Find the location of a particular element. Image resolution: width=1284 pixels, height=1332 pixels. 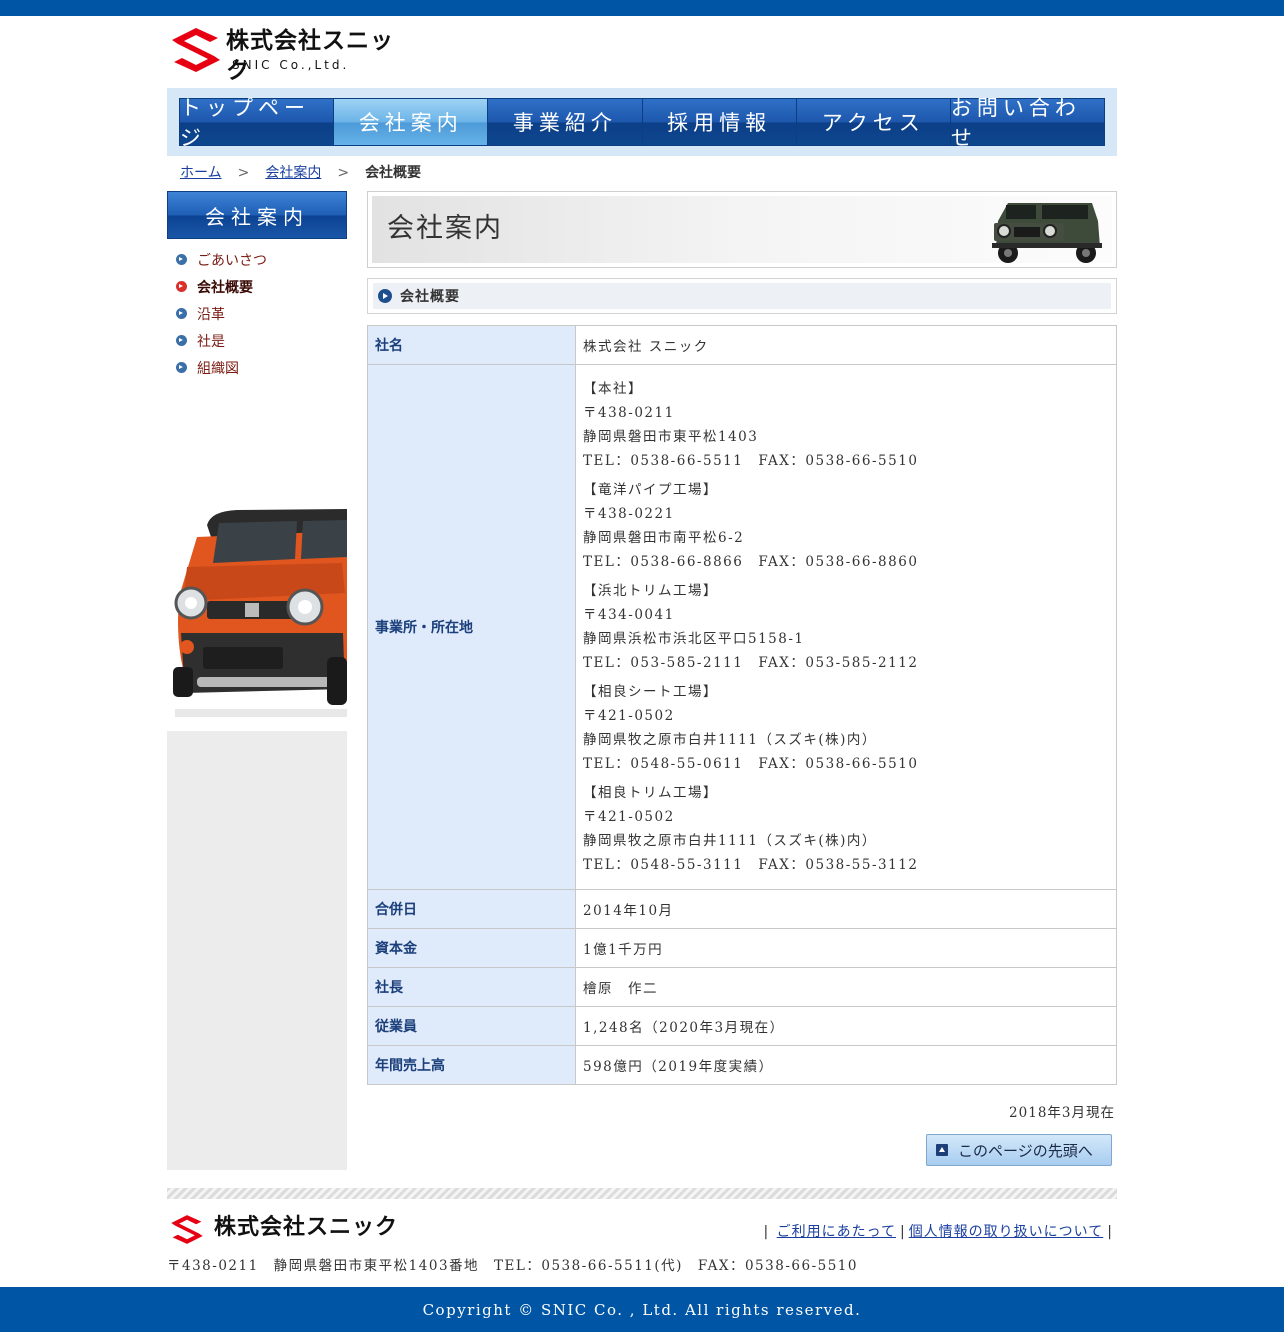

nav-item-access: アクセス is located at coordinates (873, 122).